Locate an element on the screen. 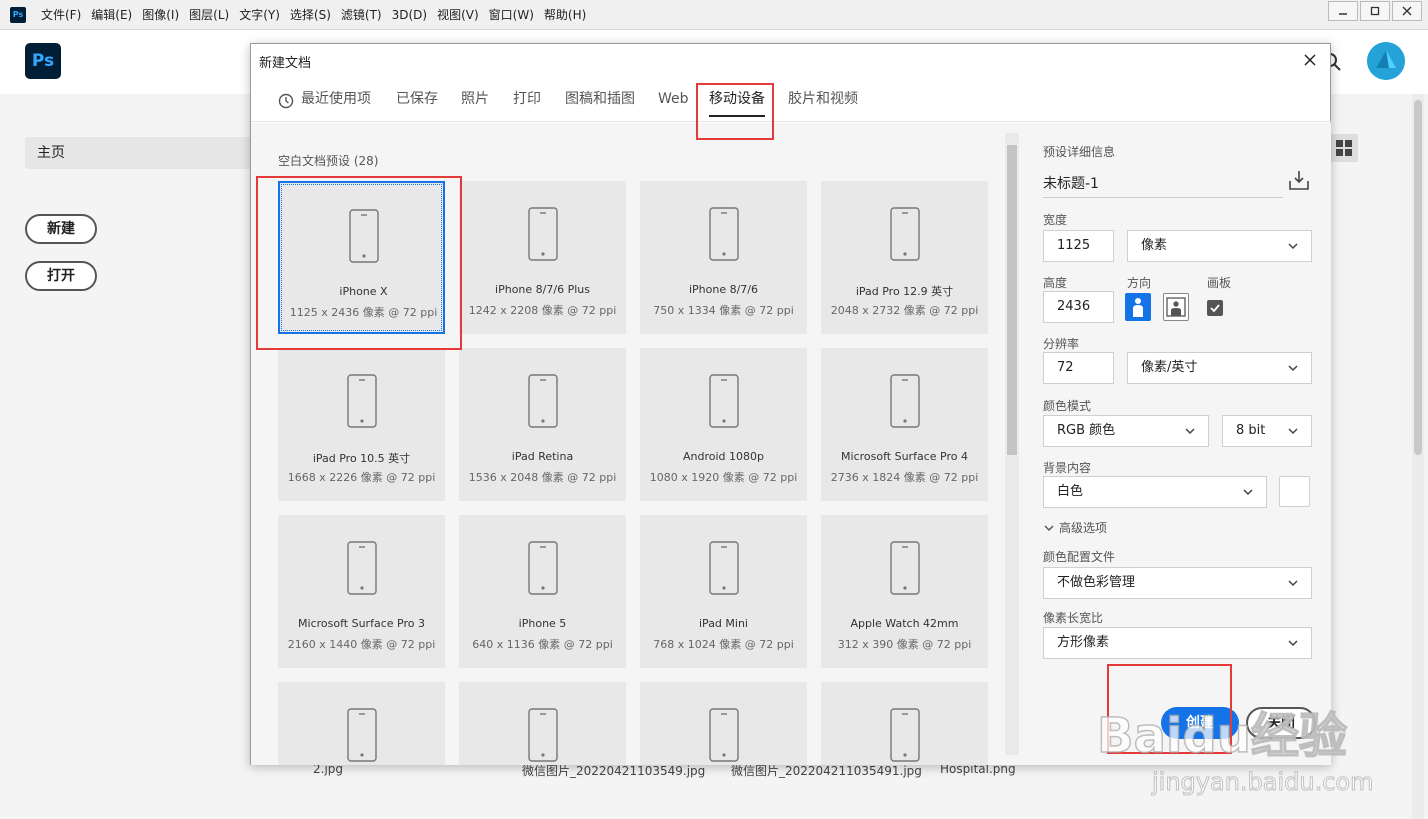 The image size is (1428, 819). create-button: 创建 is located at coordinates (1200, 723).